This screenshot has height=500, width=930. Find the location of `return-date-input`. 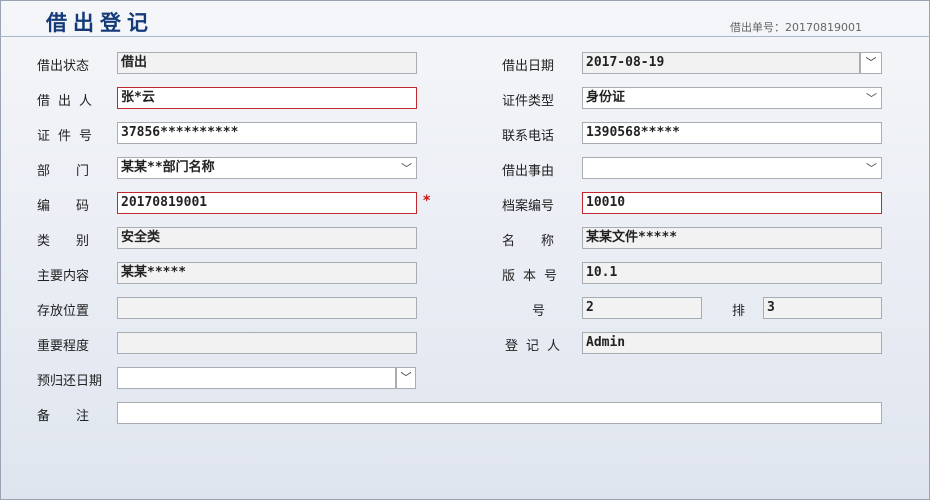

return-date-input is located at coordinates (256, 378).